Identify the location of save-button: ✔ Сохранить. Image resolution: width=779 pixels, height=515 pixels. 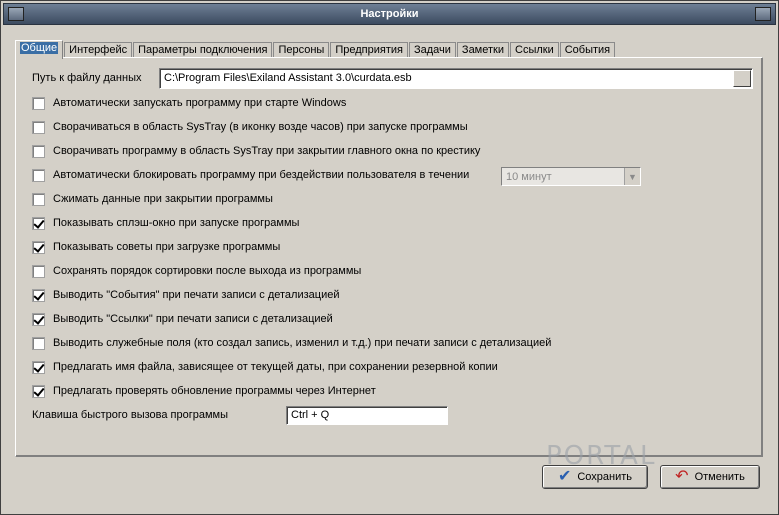
(595, 477).